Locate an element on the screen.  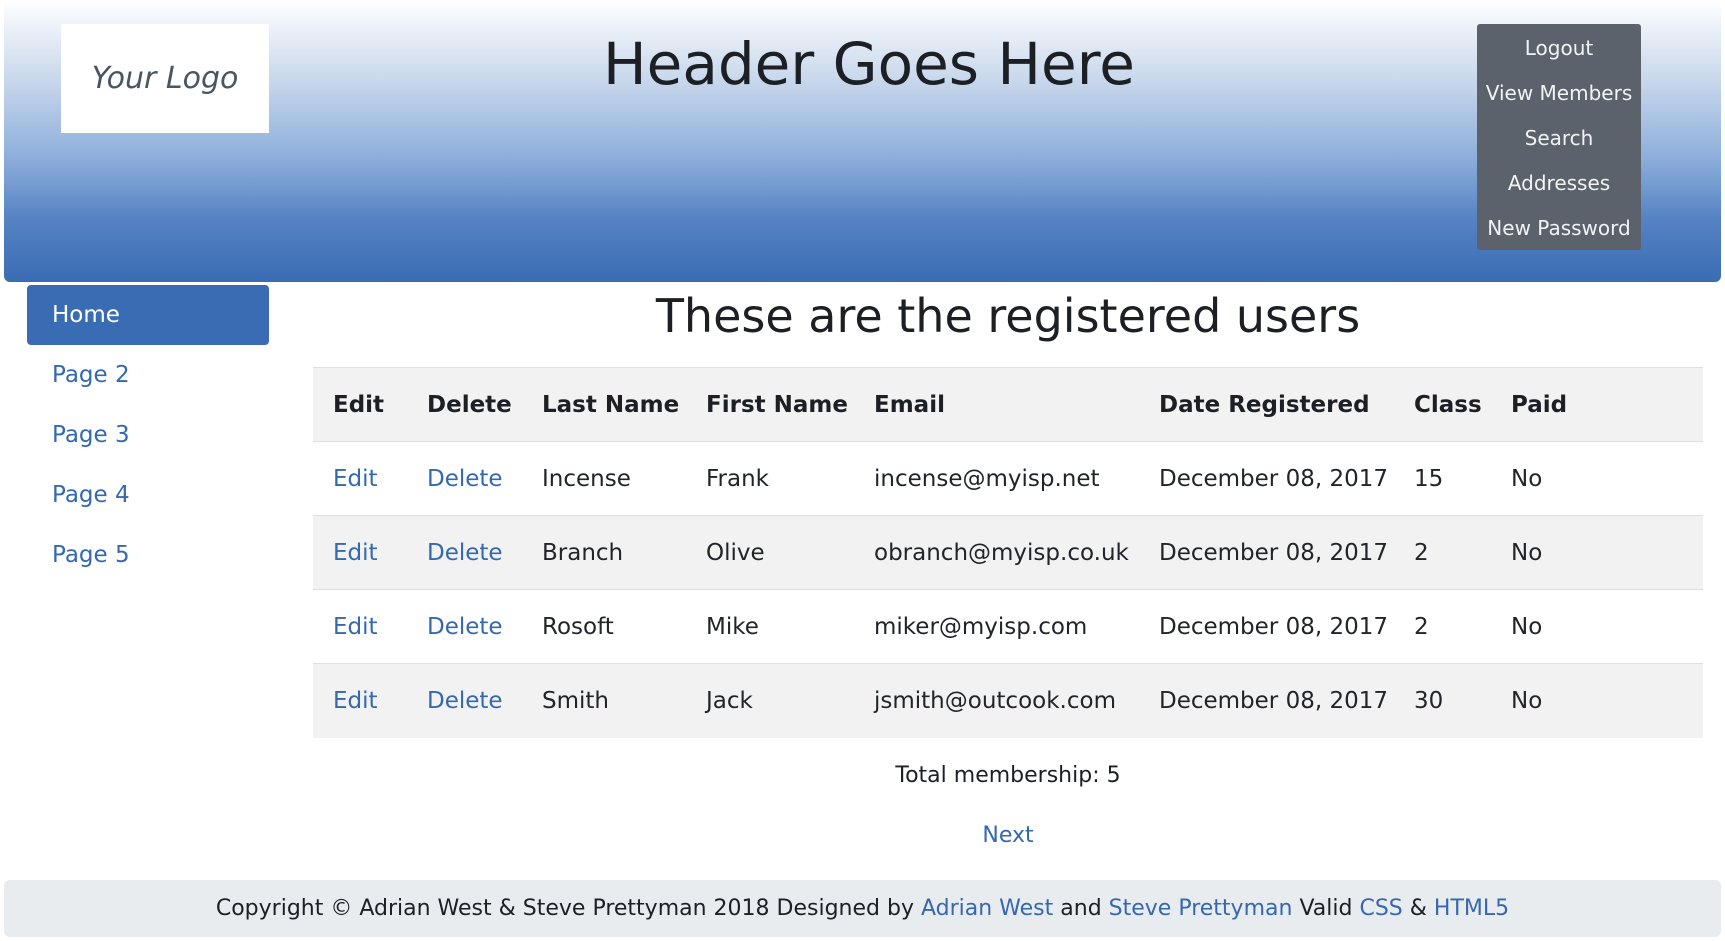
pagination: Next is located at coordinates (1008, 835).